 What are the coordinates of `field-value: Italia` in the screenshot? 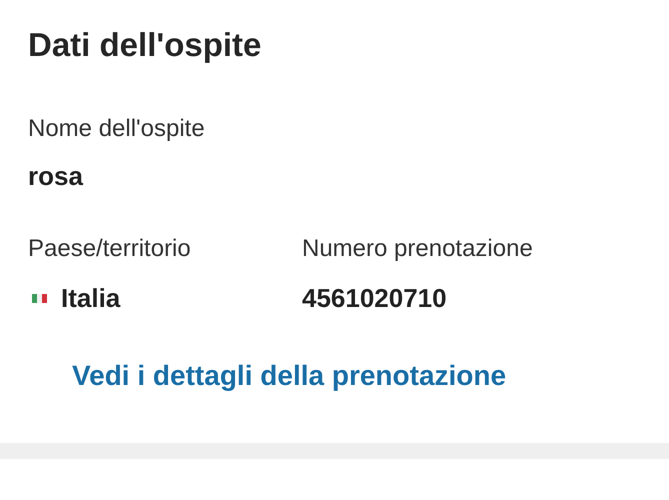 It's located at (90, 298).